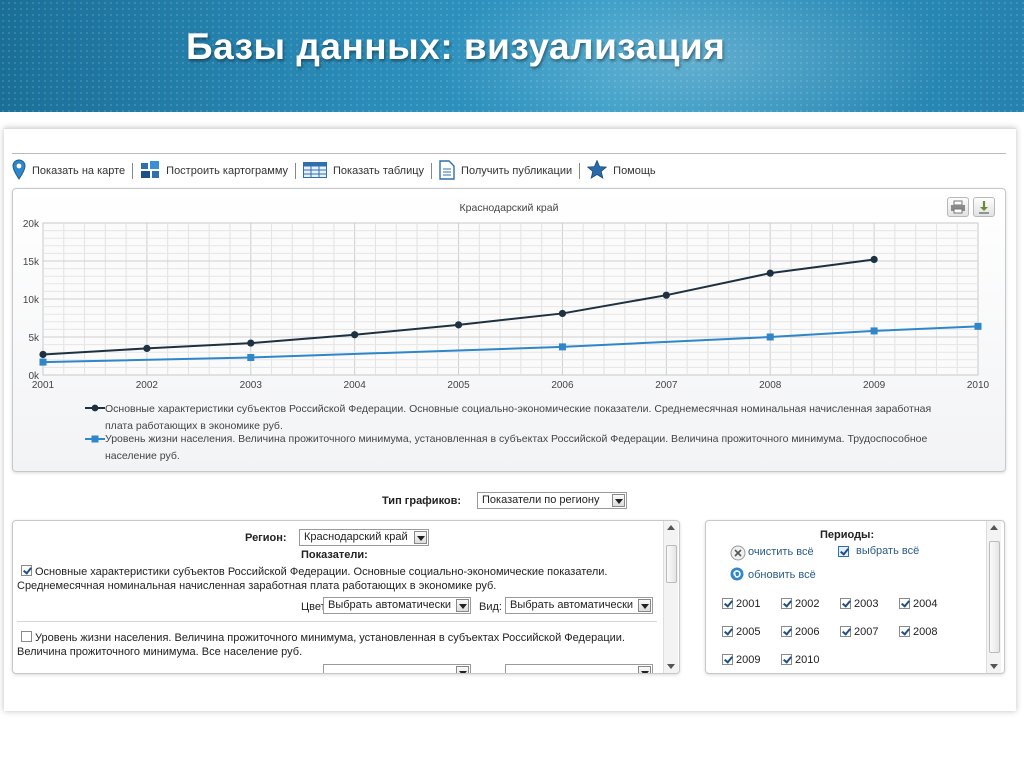  Describe the element at coordinates (26, 636) in the screenshot. I see `indicator-2-checkbox` at that location.